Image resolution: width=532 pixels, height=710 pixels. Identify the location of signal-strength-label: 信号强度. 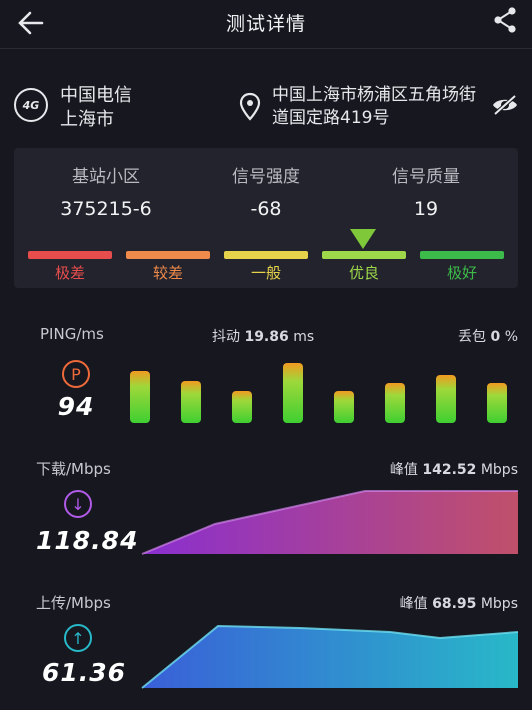
(266, 177).